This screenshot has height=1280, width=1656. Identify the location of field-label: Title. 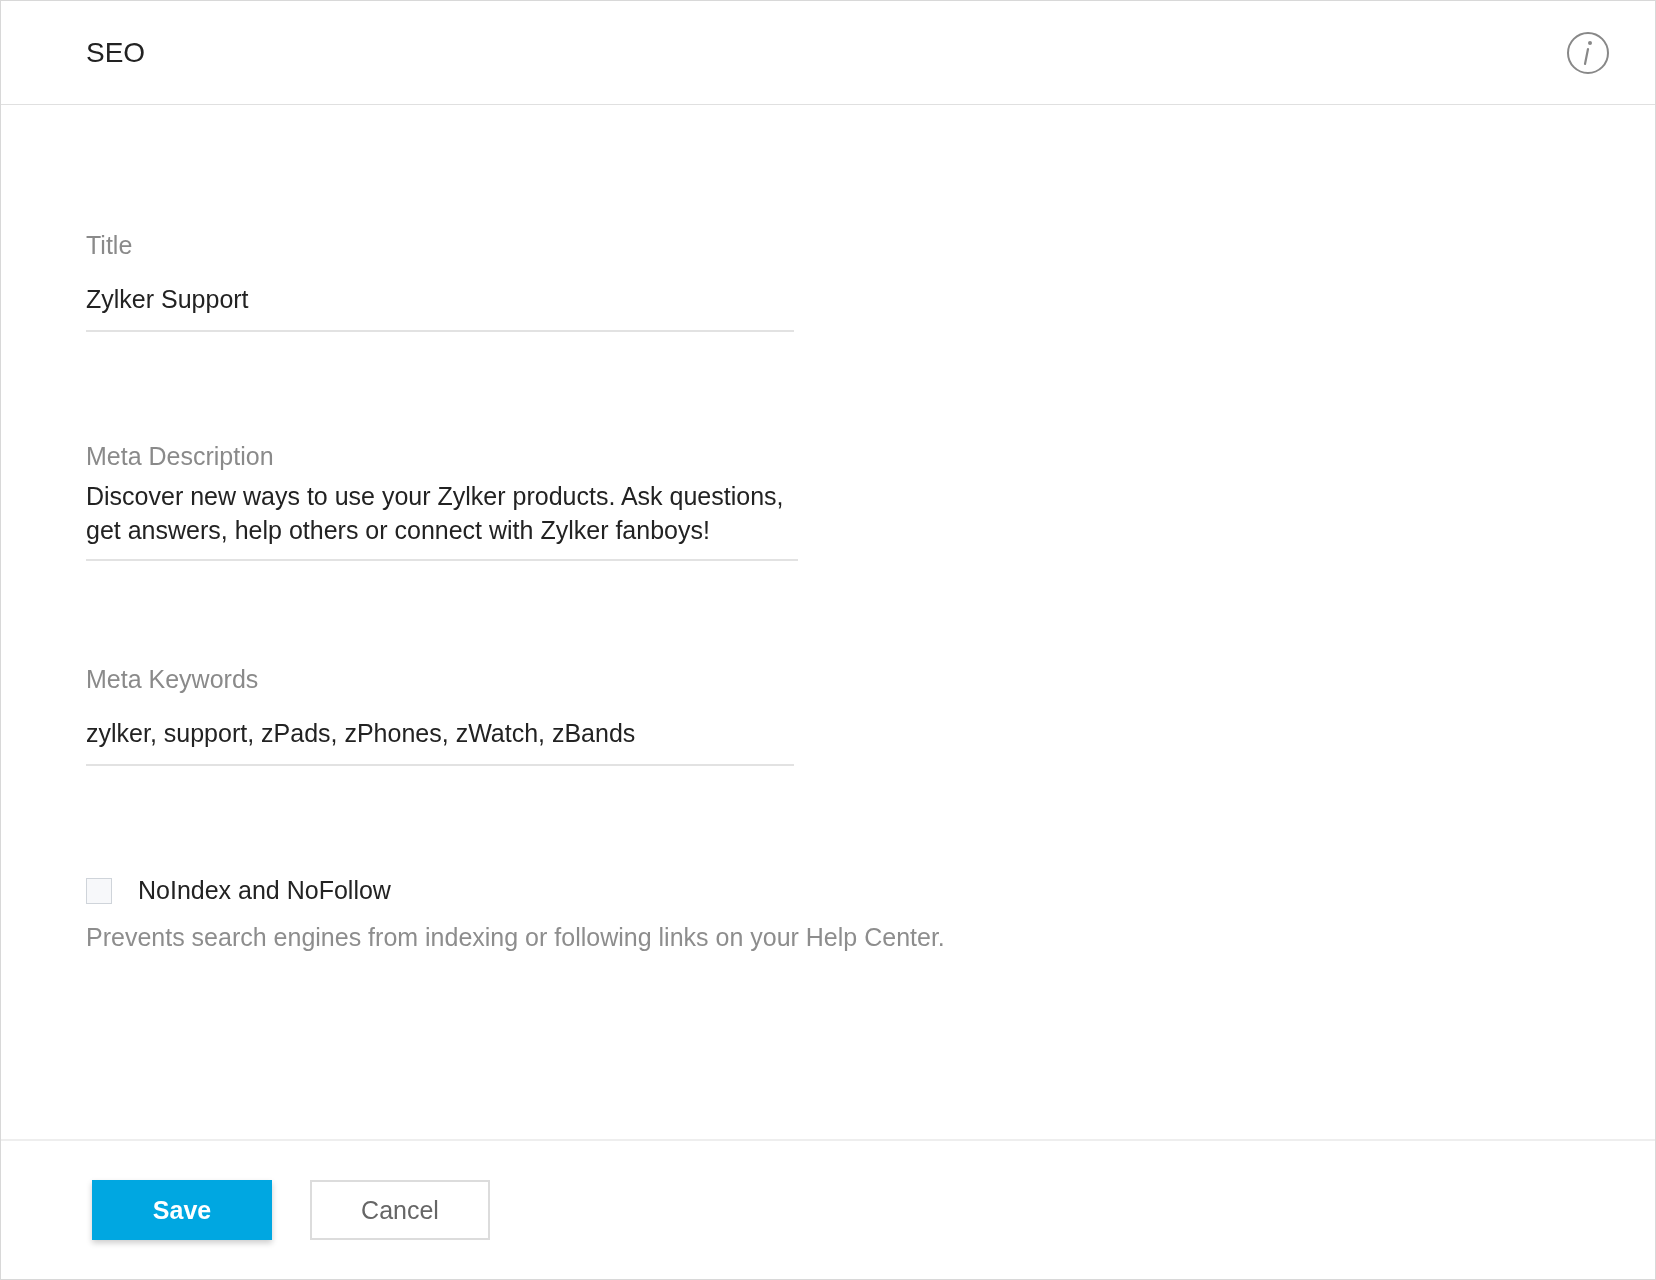
(109, 245).